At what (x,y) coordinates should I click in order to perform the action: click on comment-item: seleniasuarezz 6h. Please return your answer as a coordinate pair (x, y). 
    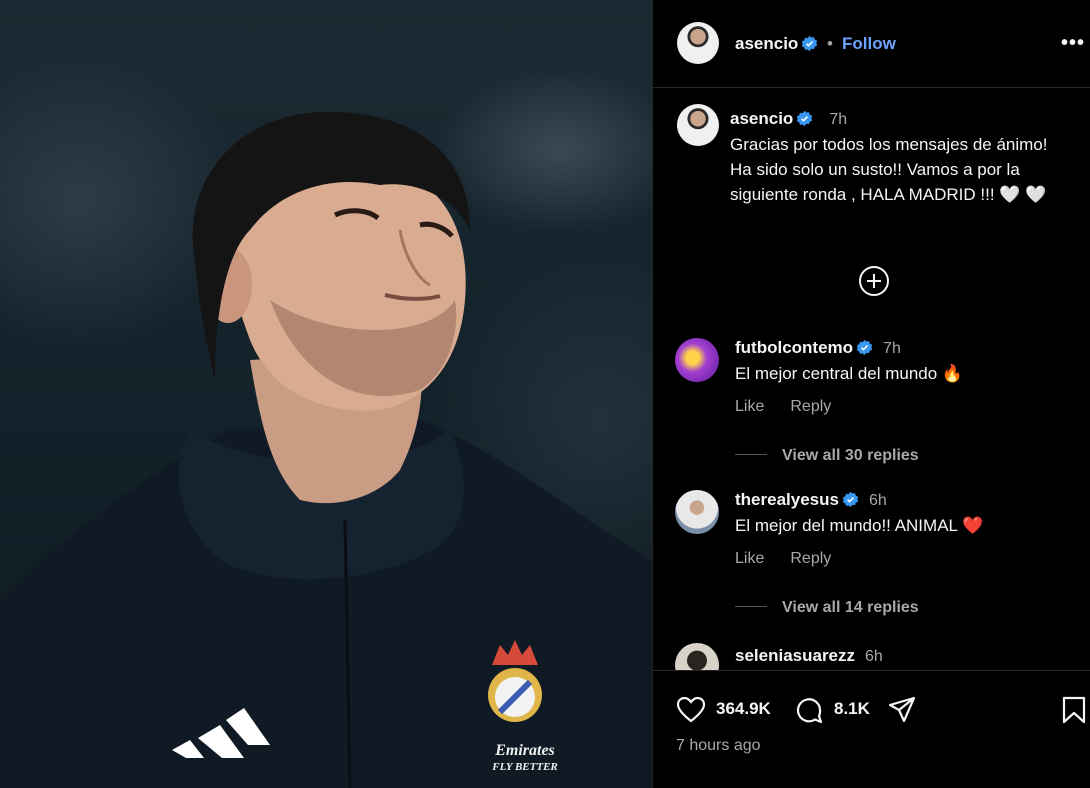
    Looking at the image, I should click on (871, 656).